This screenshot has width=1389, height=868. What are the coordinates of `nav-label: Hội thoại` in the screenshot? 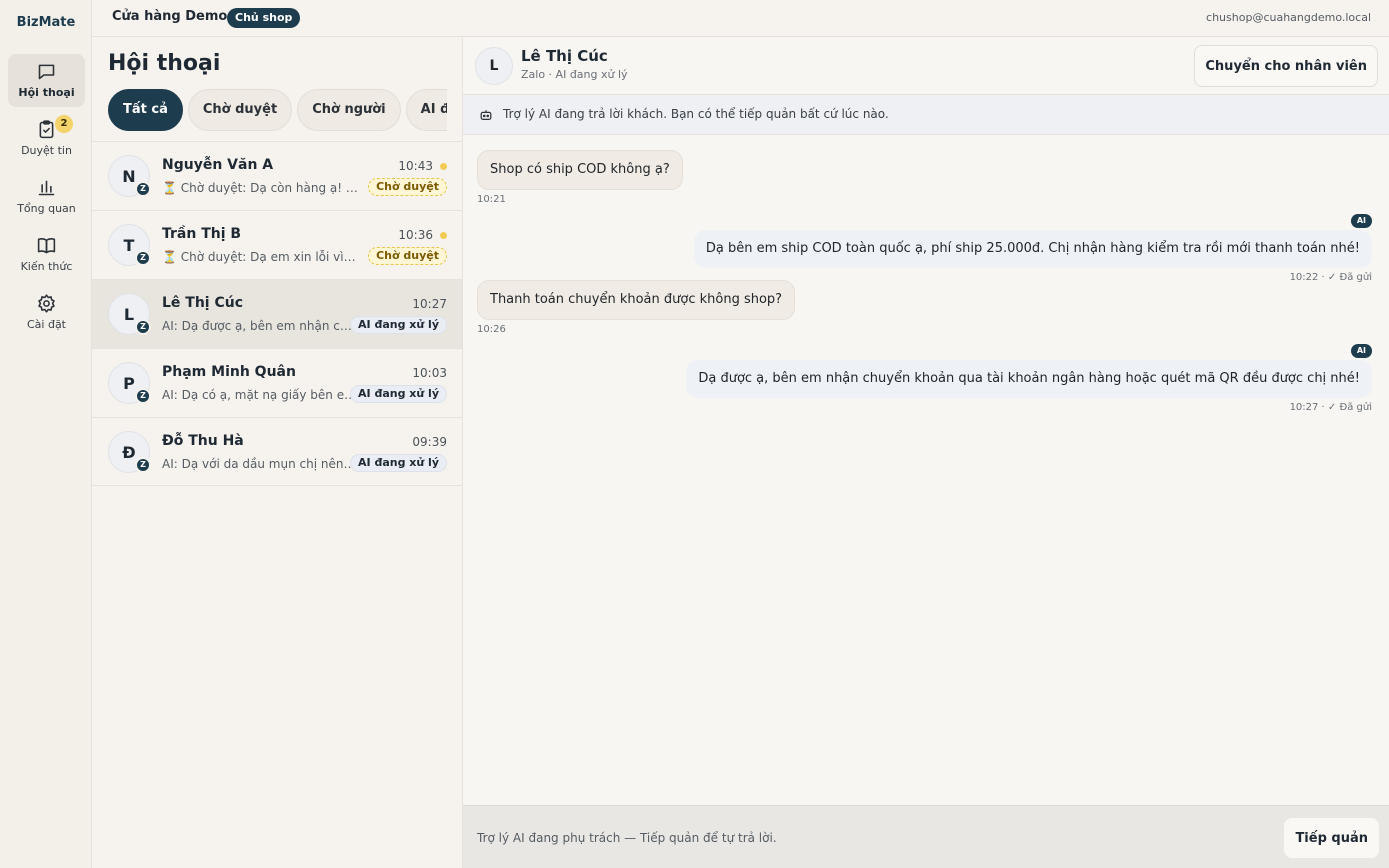 It's located at (46, 92).